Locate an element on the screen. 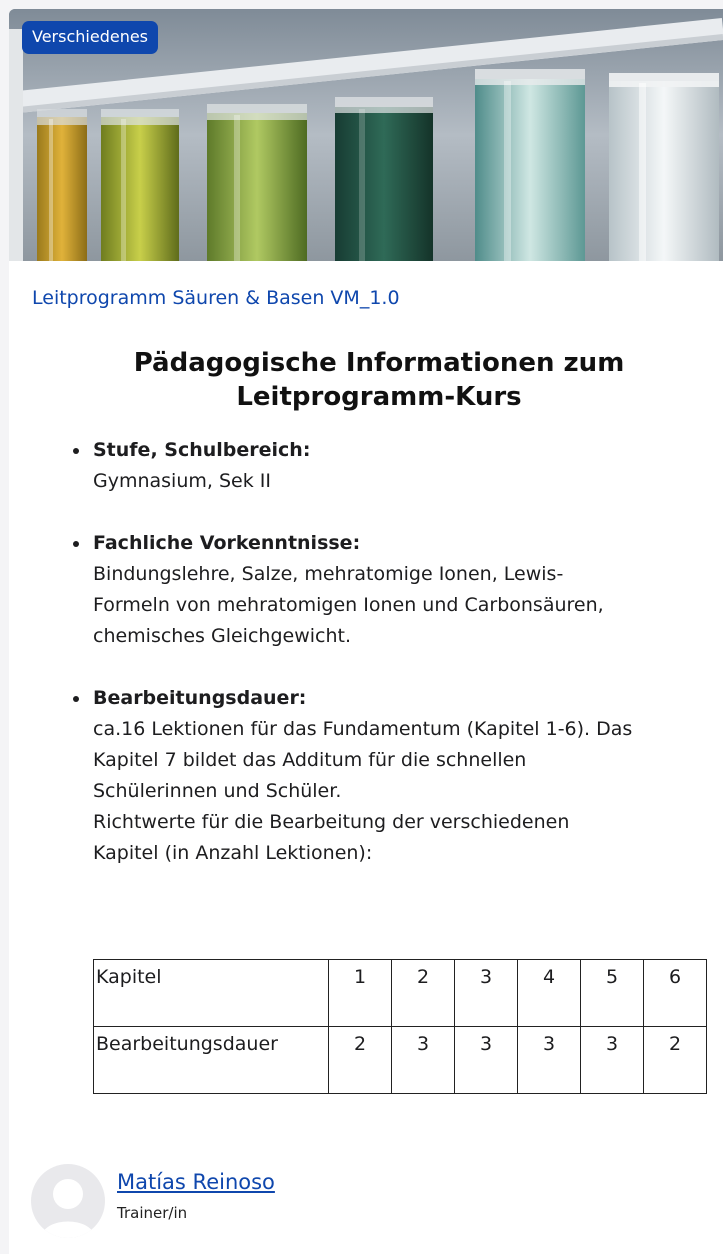 Image resolution: width=723 pixels, height=1254 pixels. category-badge: Verschiedenes is located at coordinates (90, 37).